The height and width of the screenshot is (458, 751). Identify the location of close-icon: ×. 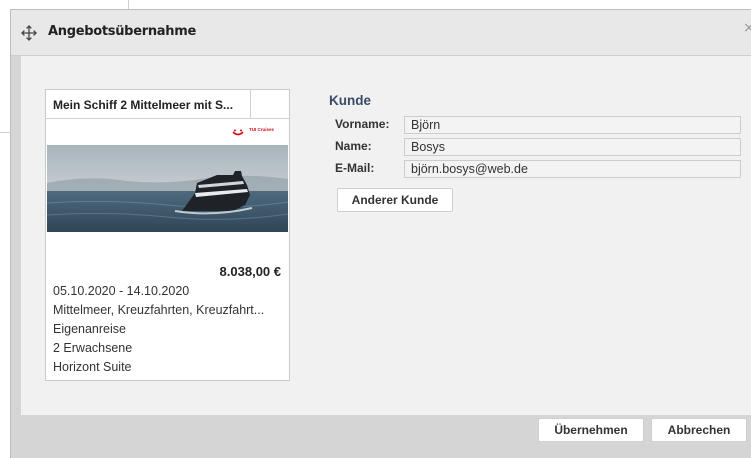
(747, 28).